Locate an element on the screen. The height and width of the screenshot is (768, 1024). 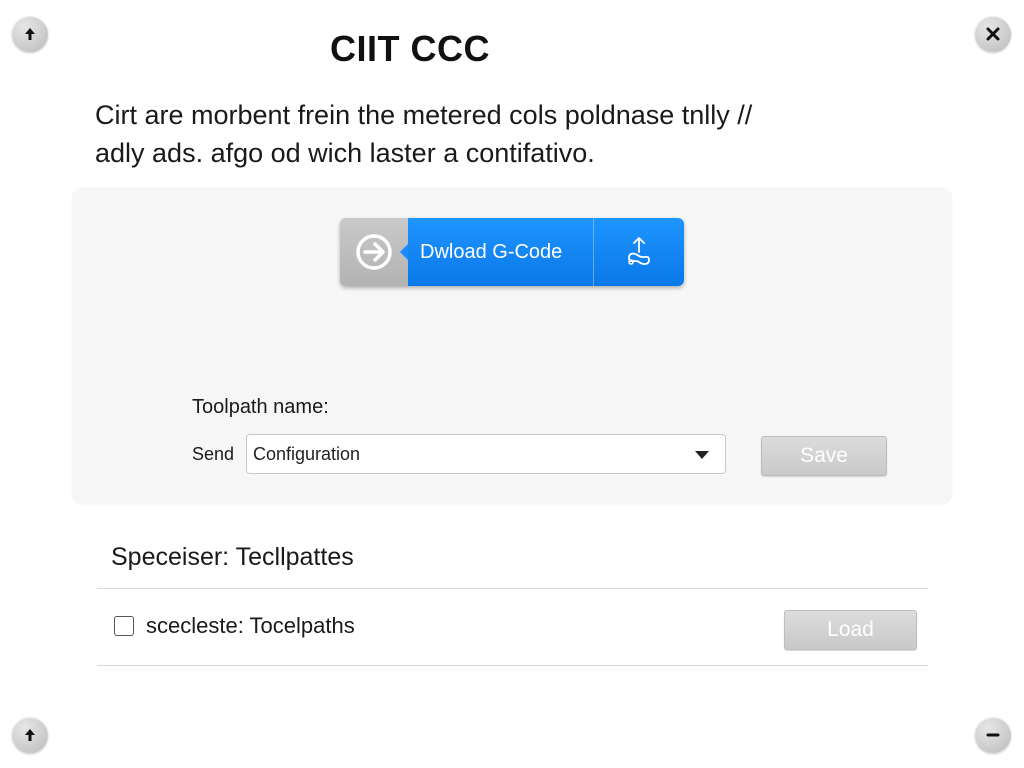
toolpaths-checkbox-label: scecleste: Tocelpaths is located at coordinates (250, 625).